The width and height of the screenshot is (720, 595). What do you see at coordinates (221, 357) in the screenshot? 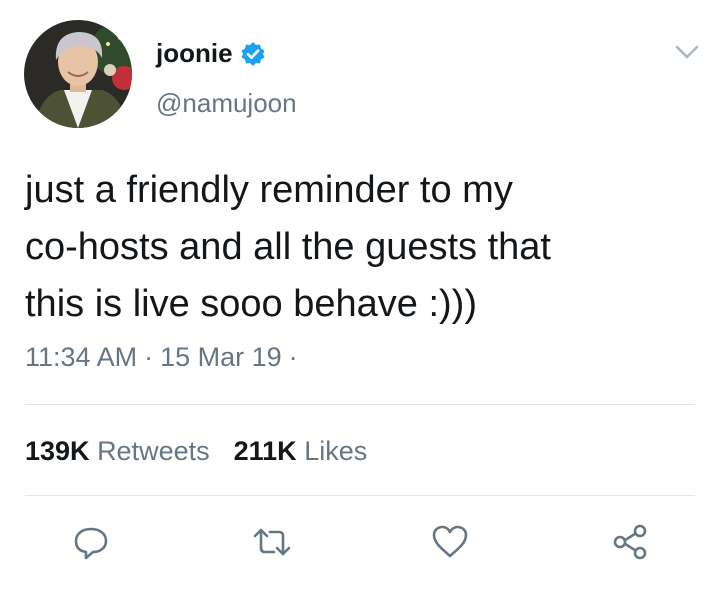
I see `tweet-date: 15 Mar 19` at bounding box center [221, 357].